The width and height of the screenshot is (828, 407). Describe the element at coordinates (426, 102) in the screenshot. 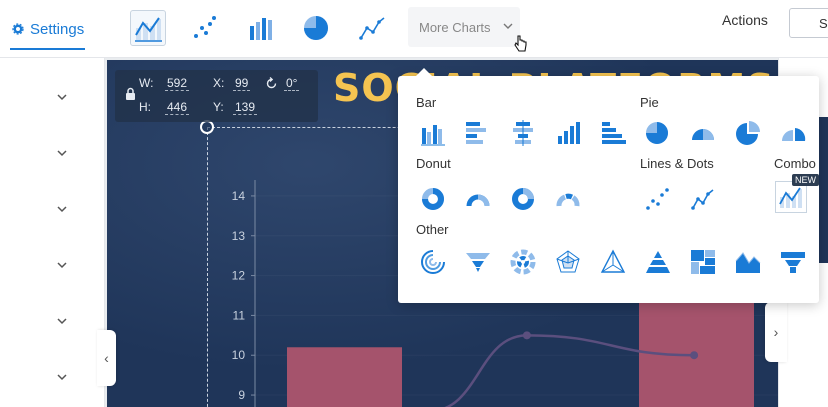

I see `section-bar-label: Bar` at that location.